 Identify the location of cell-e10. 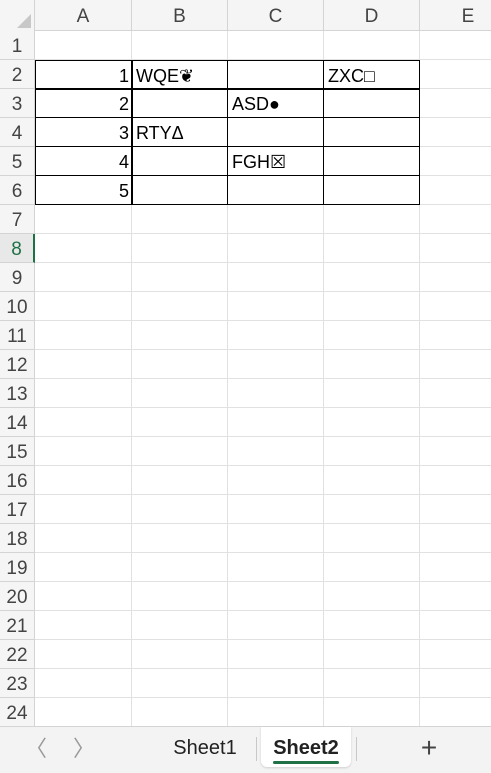
(455, 306).